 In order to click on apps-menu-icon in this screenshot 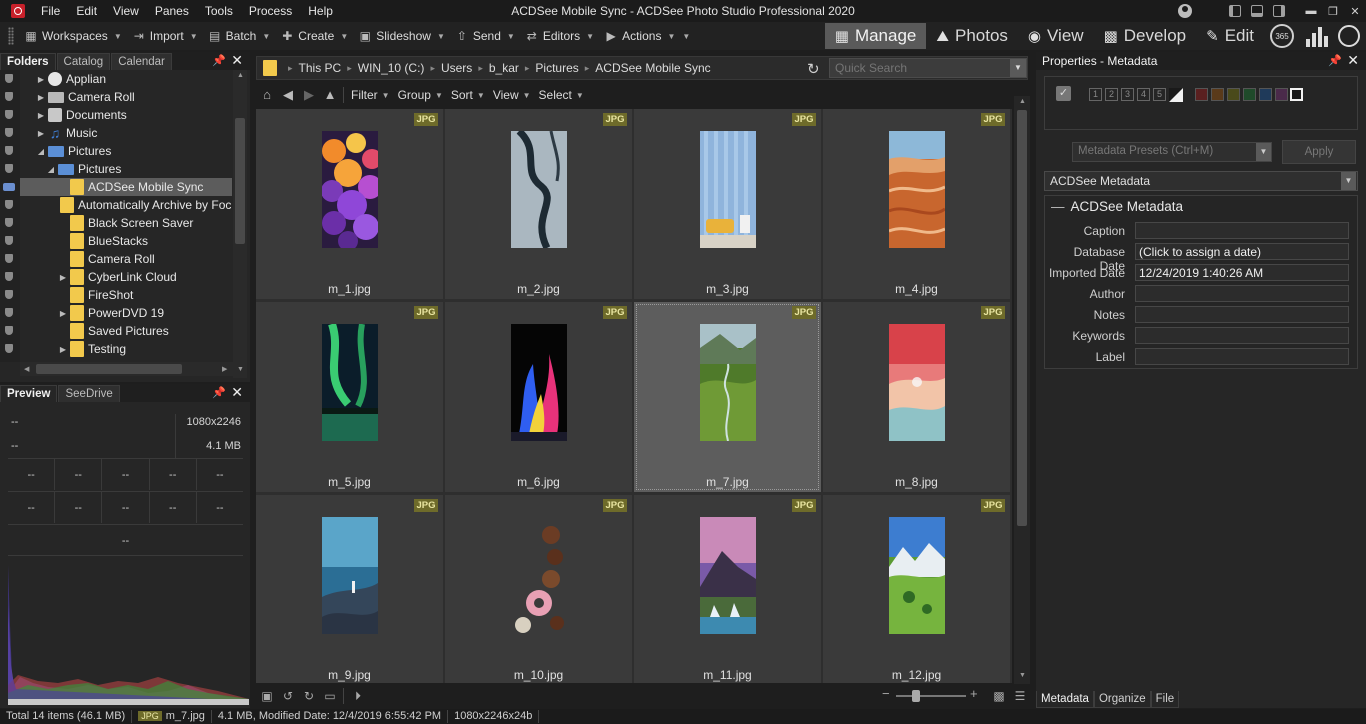, I will do `click(1349, 36)`.